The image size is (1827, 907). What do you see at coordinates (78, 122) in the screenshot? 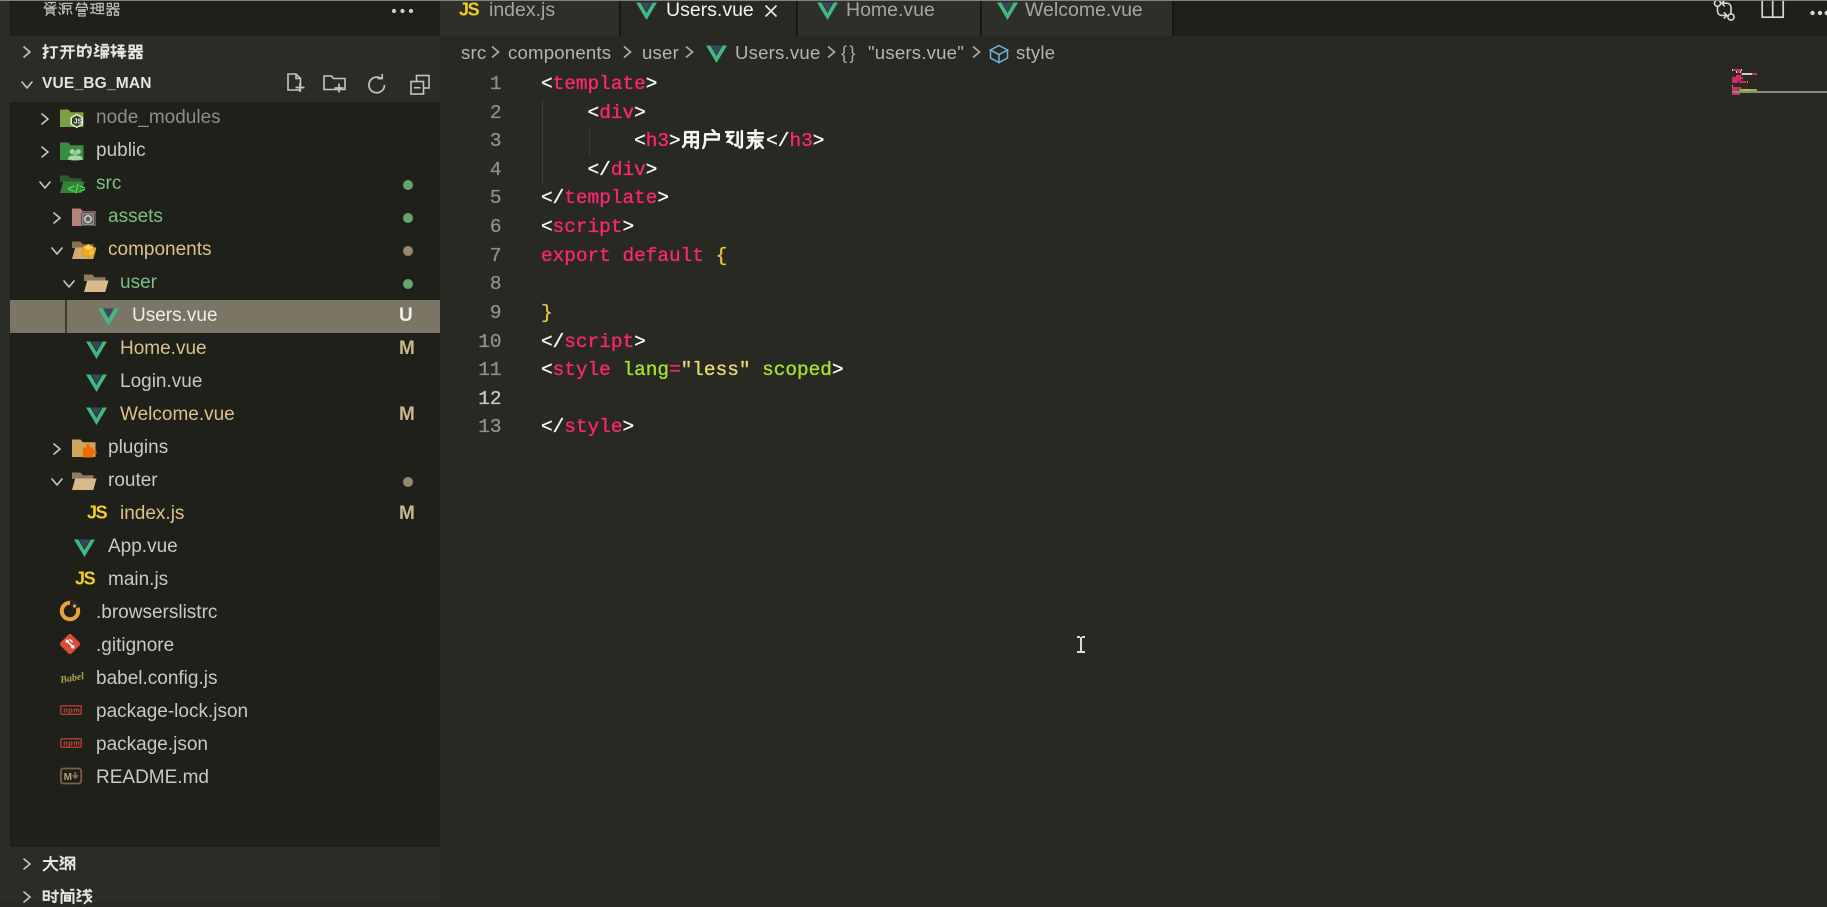
I see `svg-text: JS` at bounding box center [78, 122].